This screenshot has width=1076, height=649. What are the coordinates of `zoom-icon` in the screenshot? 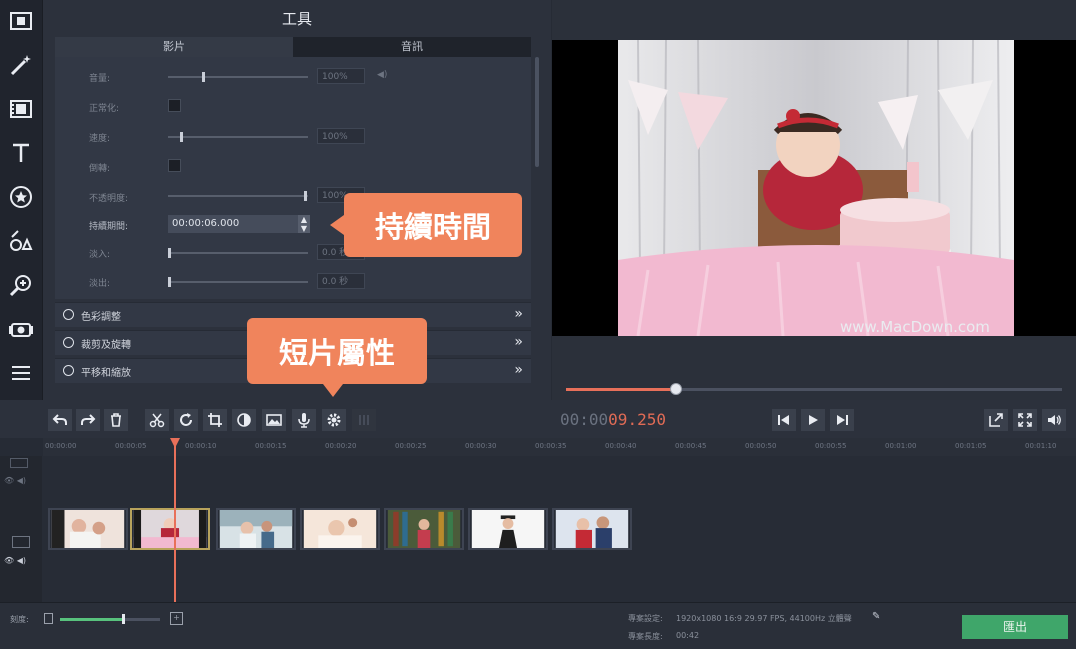 It's located at (21, 285).